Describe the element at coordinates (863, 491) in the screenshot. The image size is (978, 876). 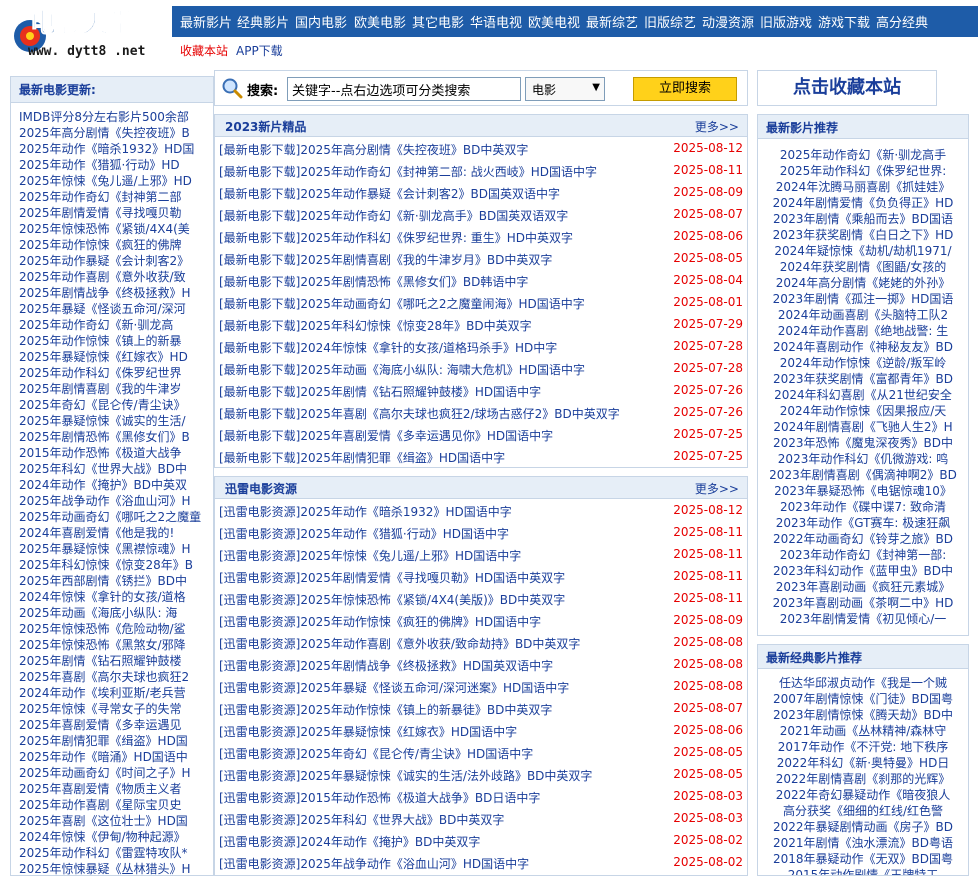
I see `latest-recommend-link: 2023年暴疑恐怖《电锯惊魂10》` at that location.